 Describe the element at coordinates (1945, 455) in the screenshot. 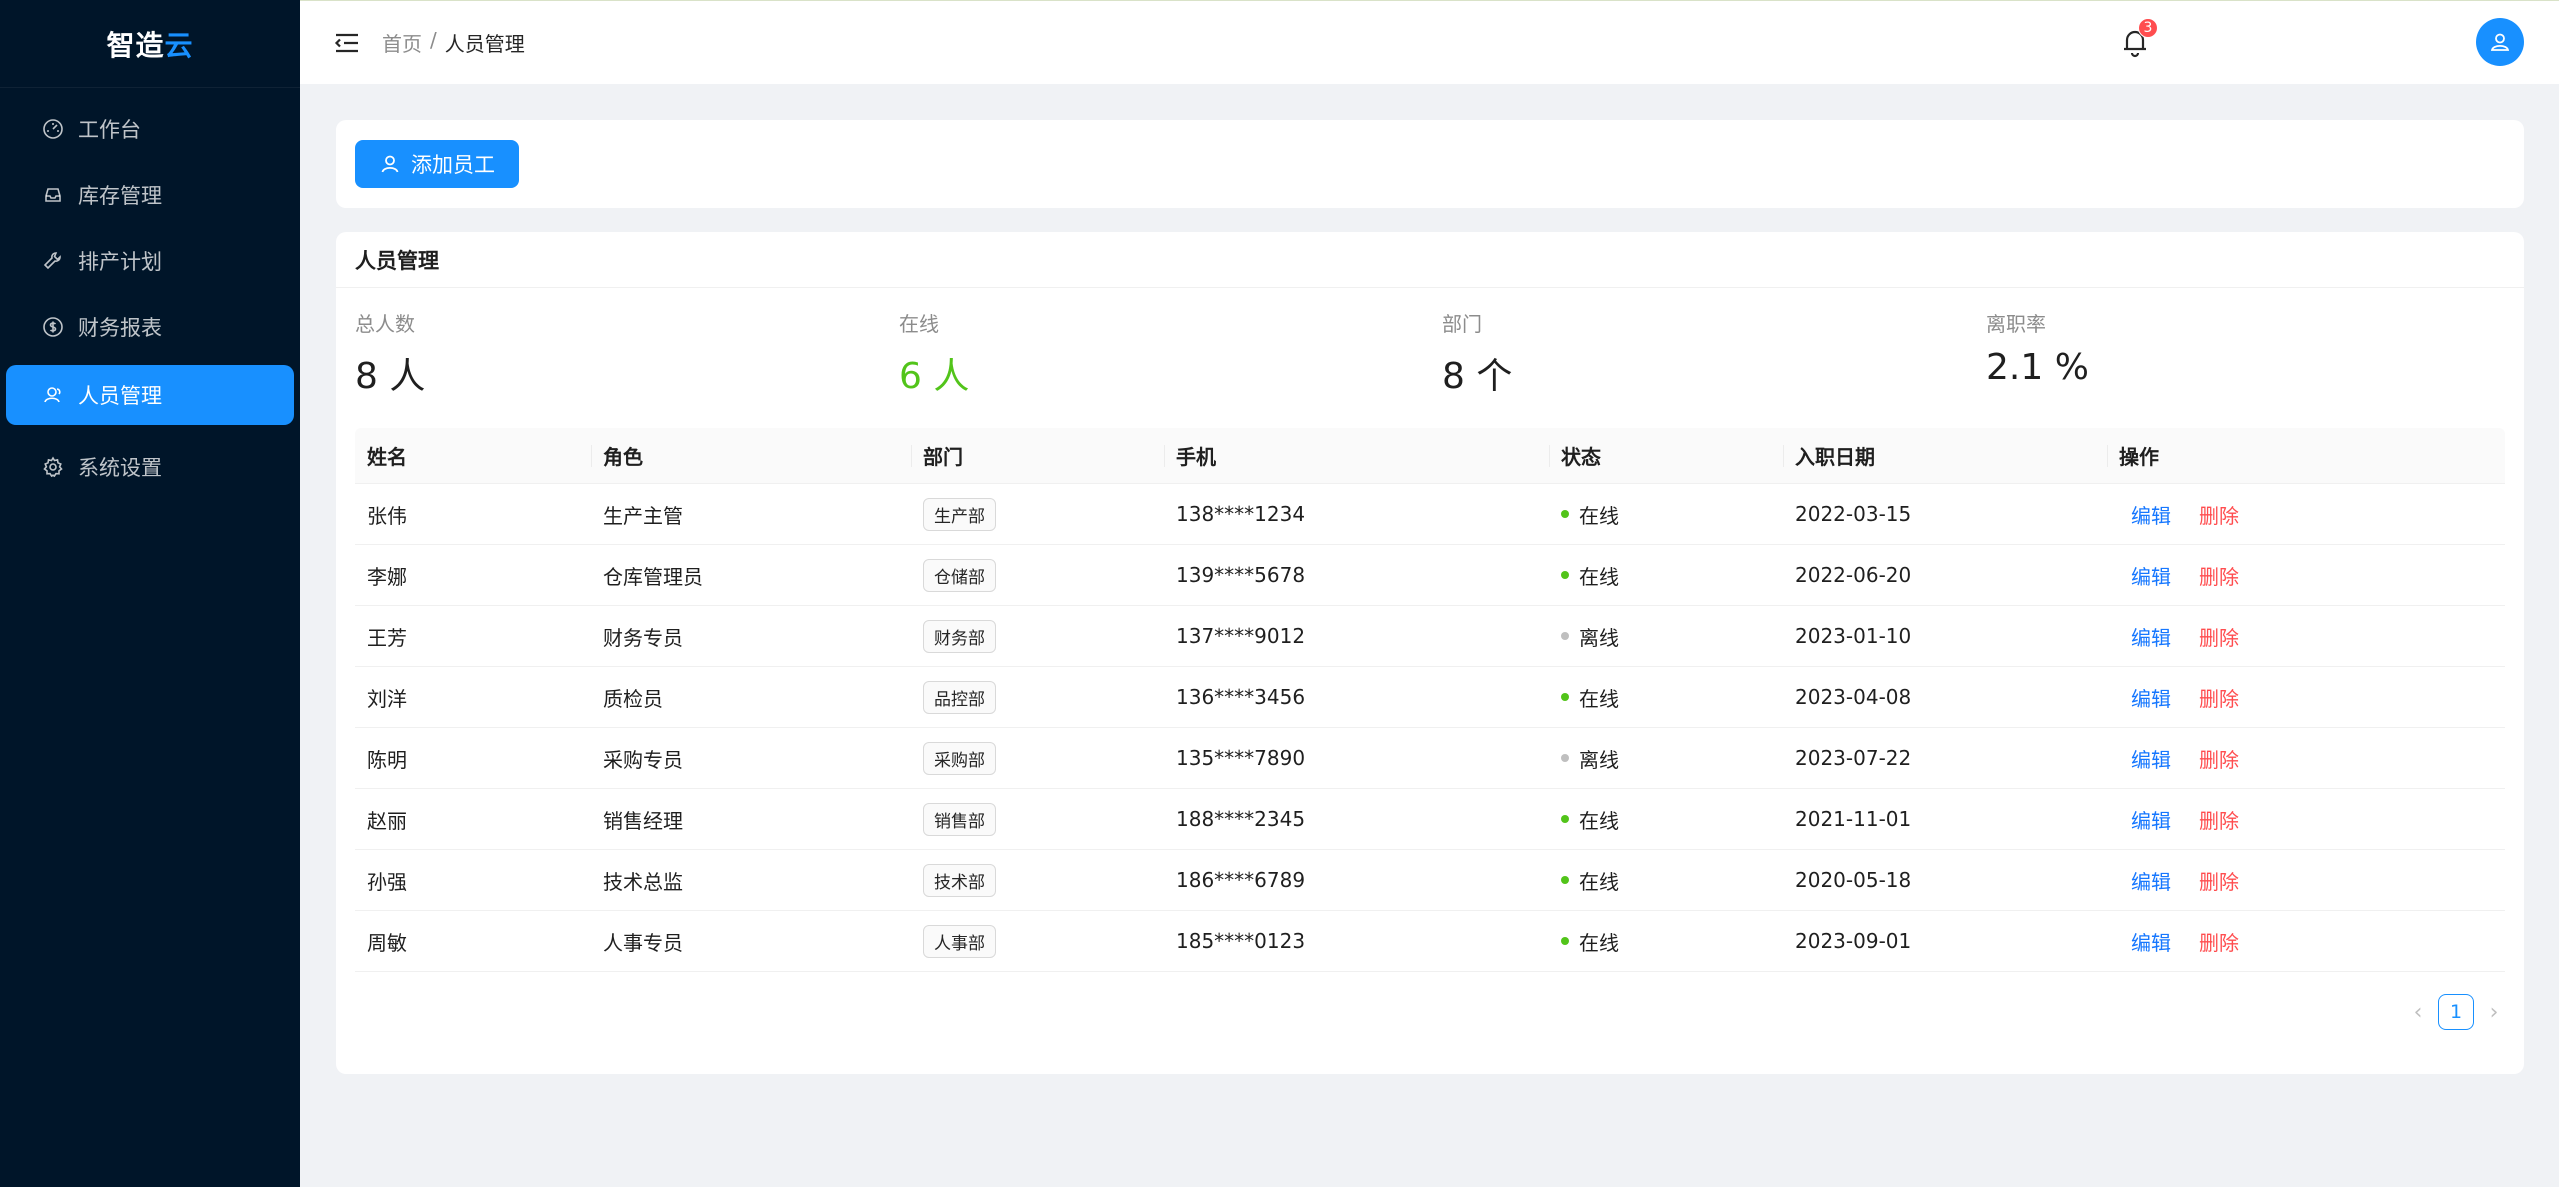

I see `column-header-hire-date: 入职日期` at that location.